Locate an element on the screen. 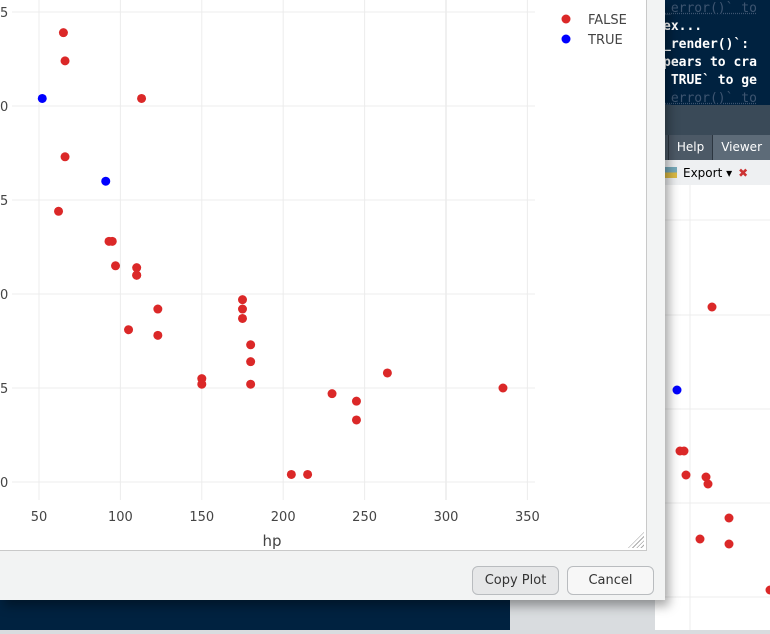  x-tick-label: 250 is located at coordinates (364, 517).